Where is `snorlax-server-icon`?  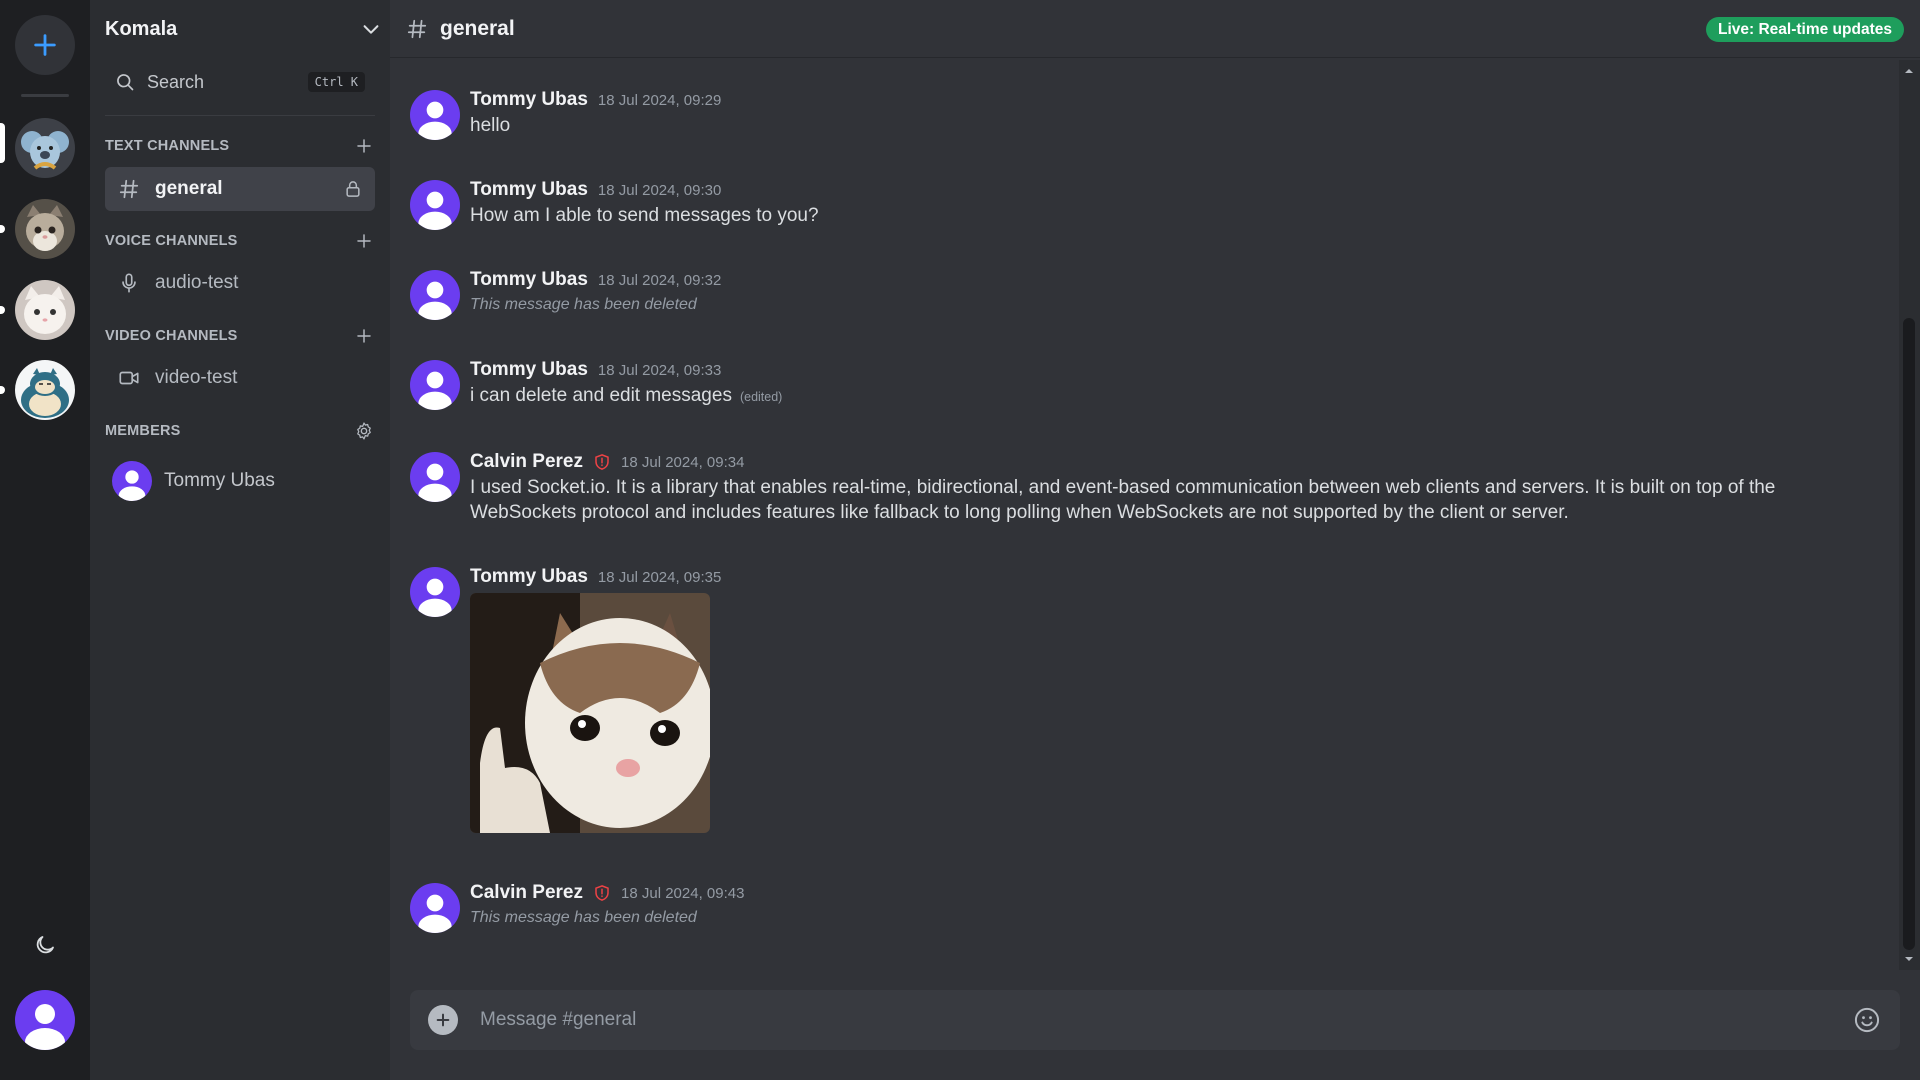 snorlax-server-icon is located at coordinates (45, 390).